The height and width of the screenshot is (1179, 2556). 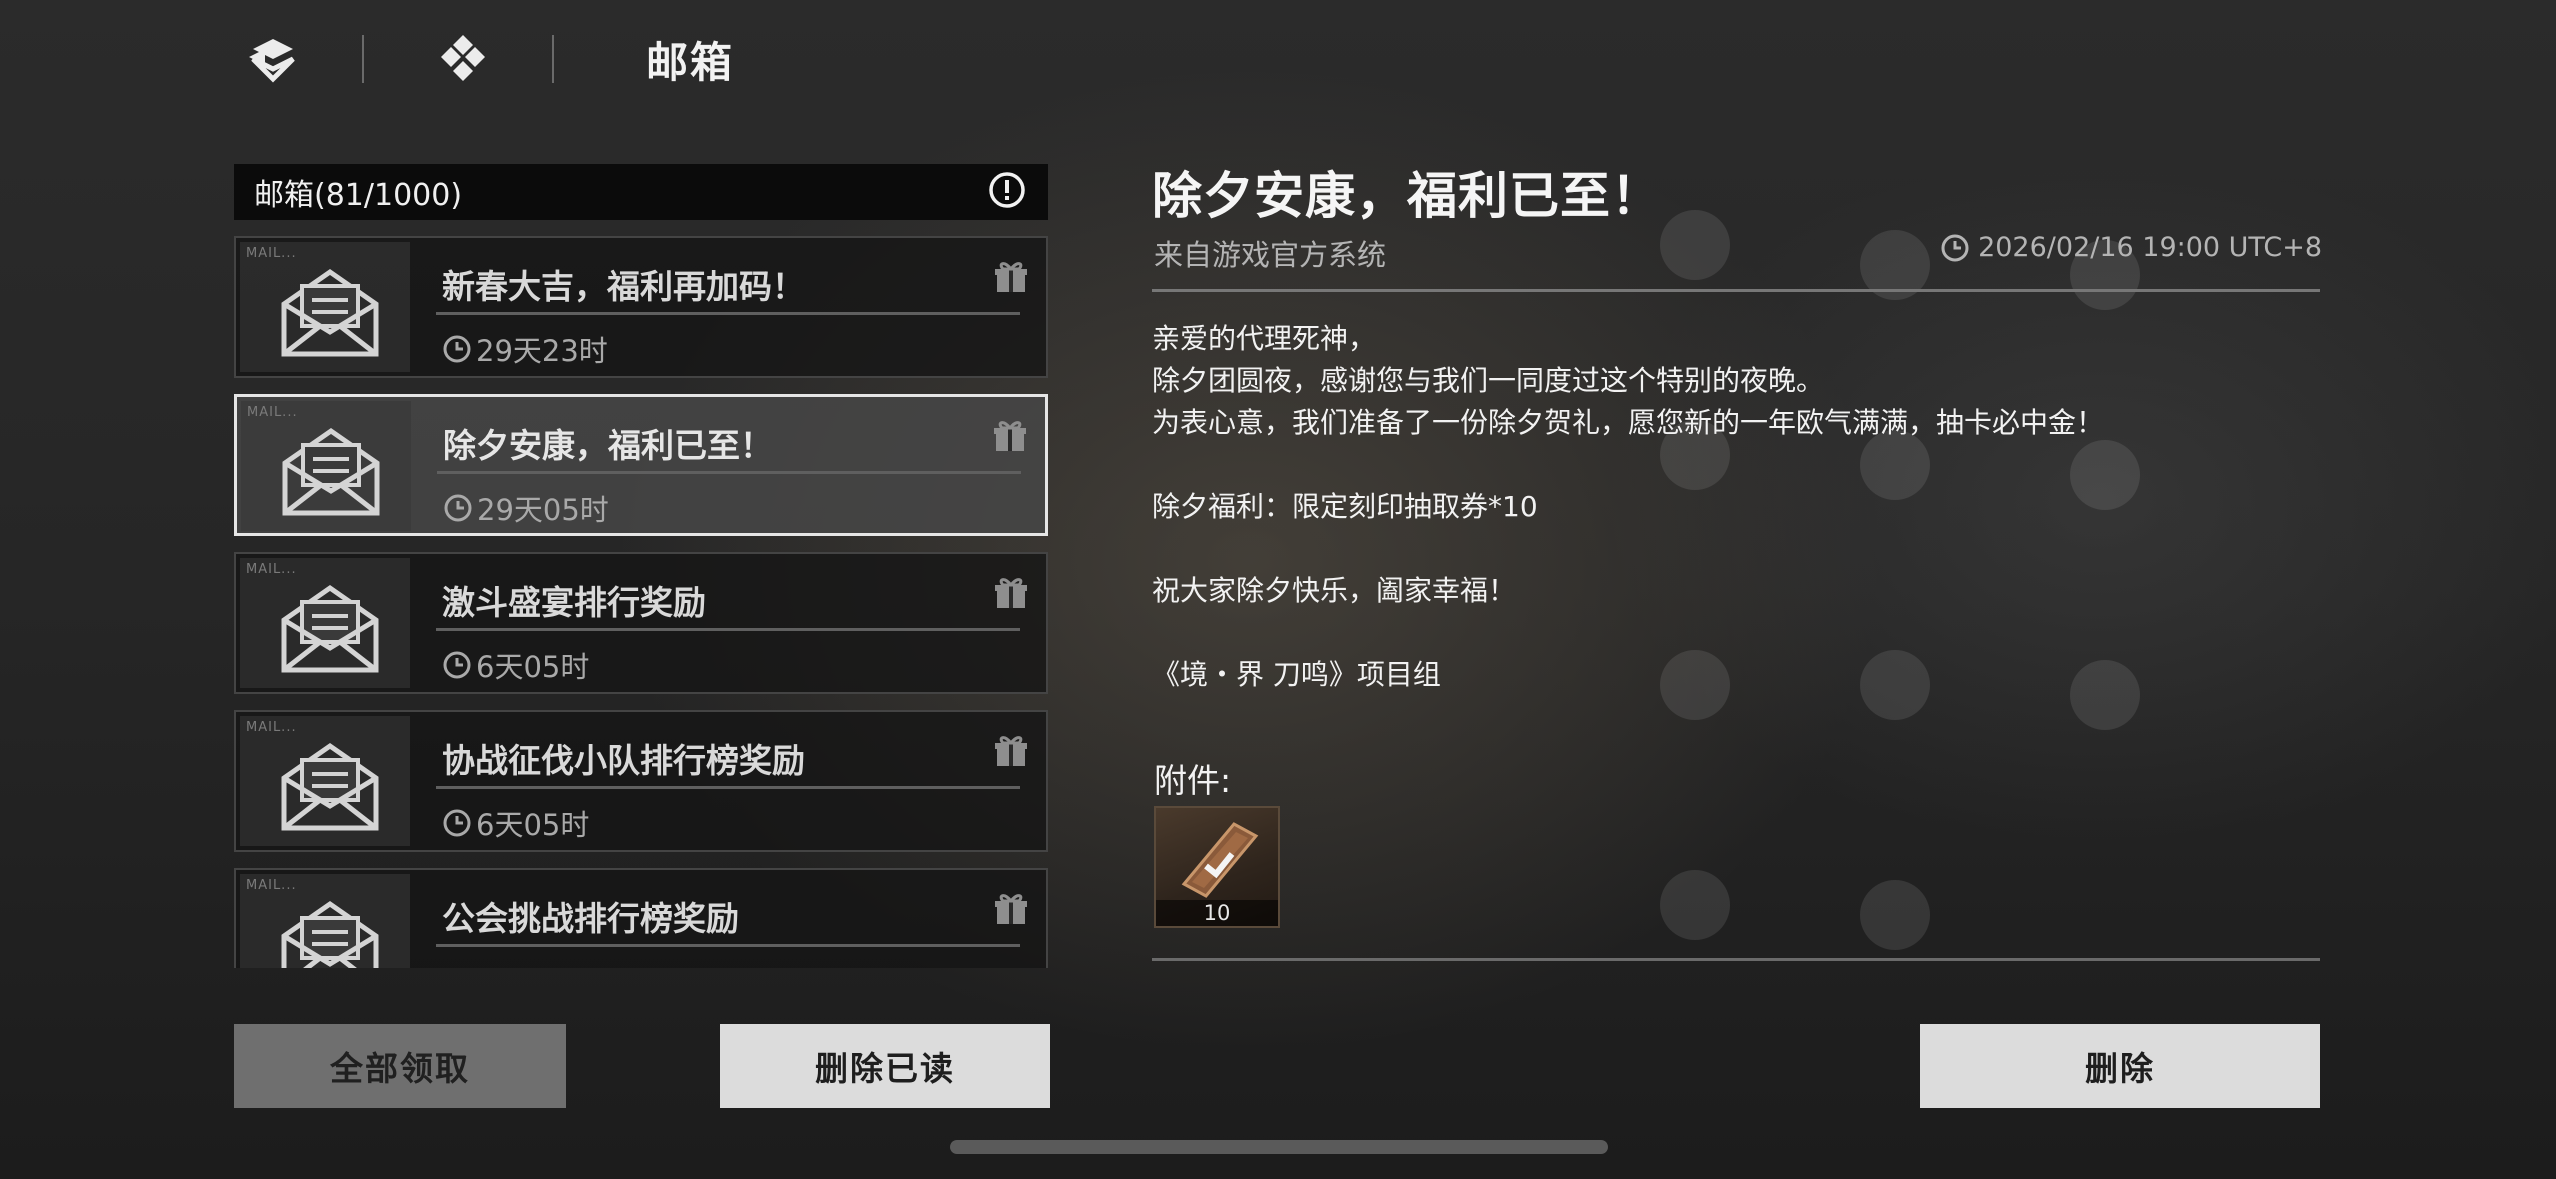 What do you see at coordinates (1334, 590) in the screenshot?
I see `body-line: 祝大家除夕快乐，阖家幸福！` at bounding box center [1334, 590].